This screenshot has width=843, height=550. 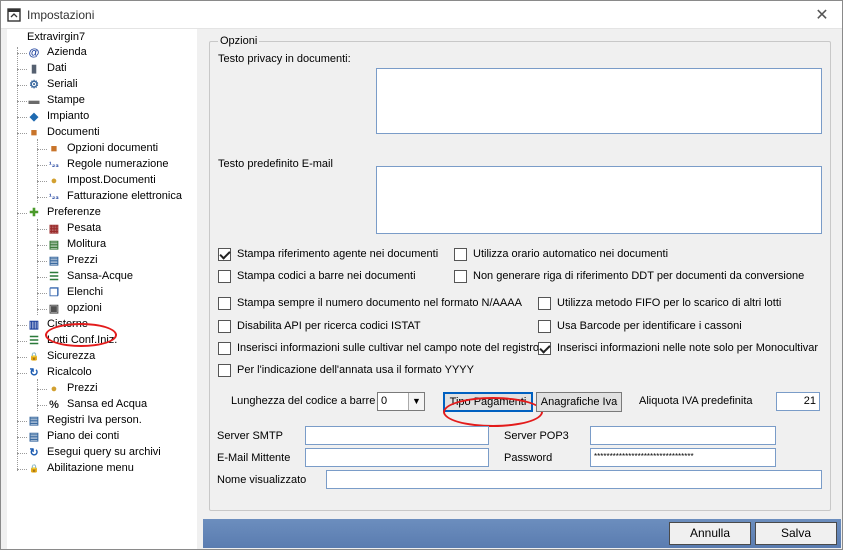 What do you see at coordinates (599, 101) in the screenshot?
I see `privacy-text-area` at bounding box center [599, 101].